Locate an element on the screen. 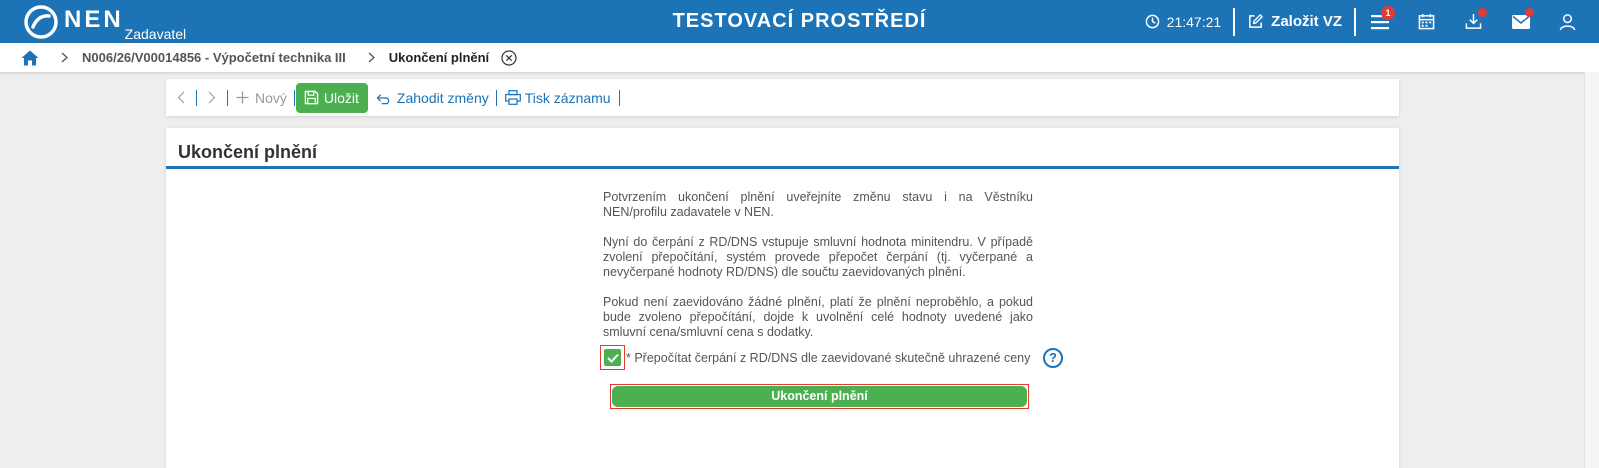 The width and height of the screenshot is (1599, 468). discard-changes-button: Zahodit změny is located at coordinates (432, 98).